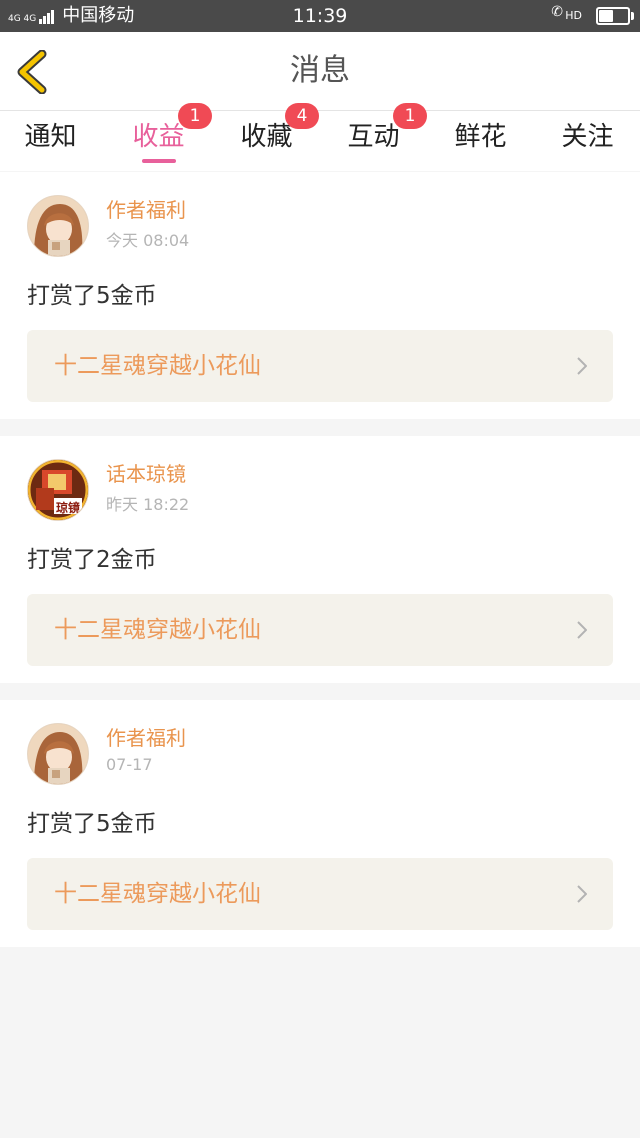 This screenshot has width=640, height=1138. What do you see at coordinates (615, 16) in the screenshot?
I see `battery-icon` at bounding box center [615, 16].